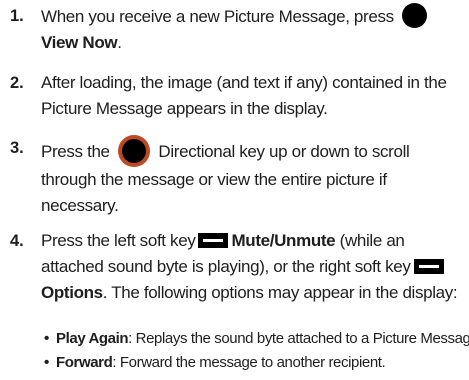 Image resolution: width=469 pixels, height=380 pixels. What do you see at coordinates (118, 240) in the screenshot?
I see `step-text-part: Press the left soft key` at bounding box center [118, 240].